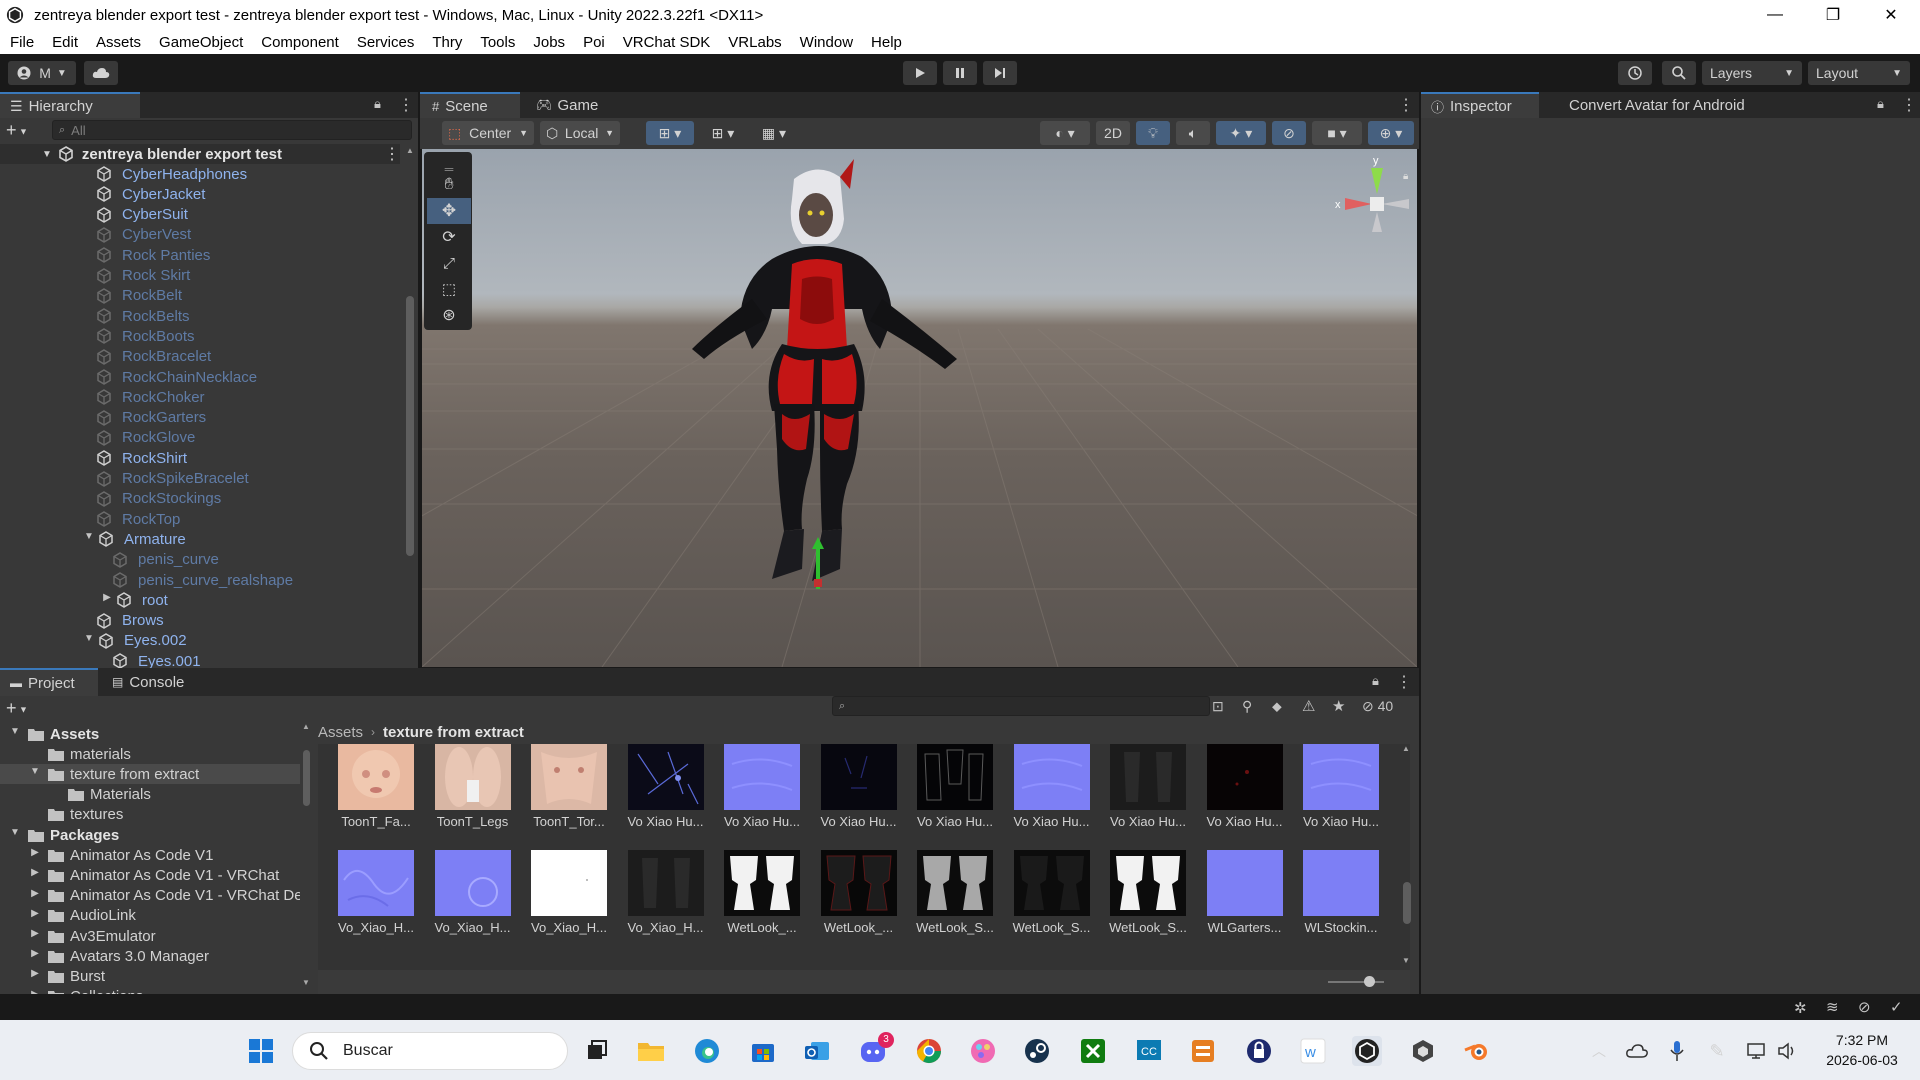 Image resolution: width=1920 pixels, height=1080 pixels. Describe the element at coordinates (449, 211) in the screenshot. I see `move-tool-button: ✥` at that location.